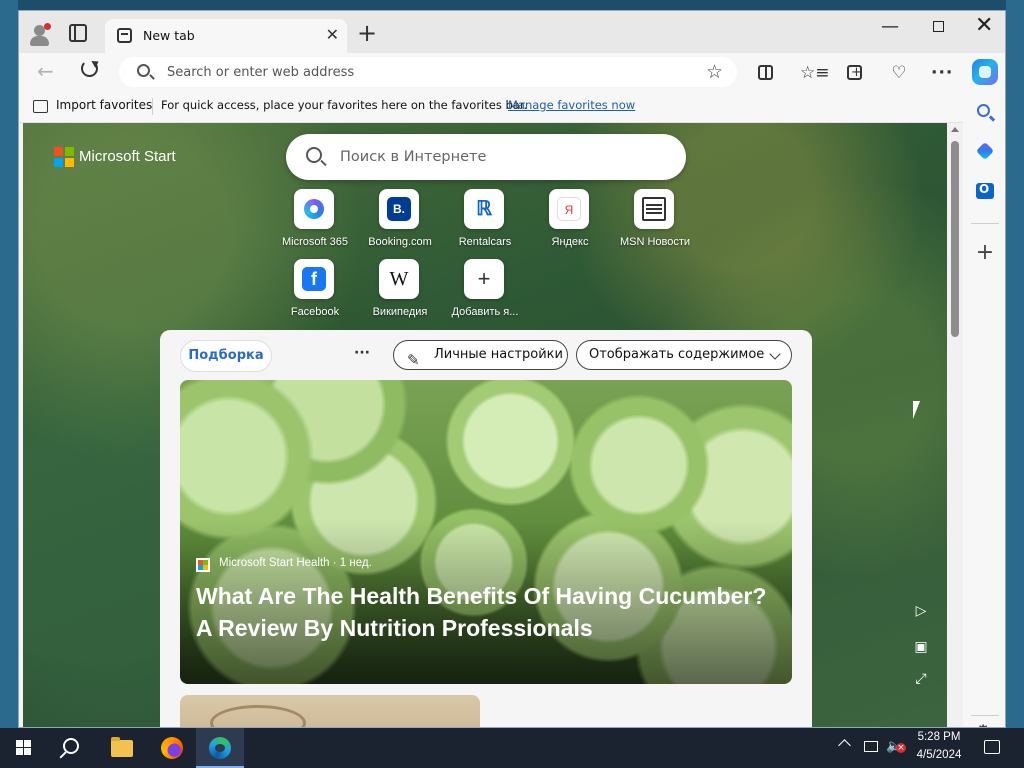 The height and width of the screenshot is (768, 1024). Describe the element at coordinates (938, 26) in the screenshot. I see `maximize-button` at that location.